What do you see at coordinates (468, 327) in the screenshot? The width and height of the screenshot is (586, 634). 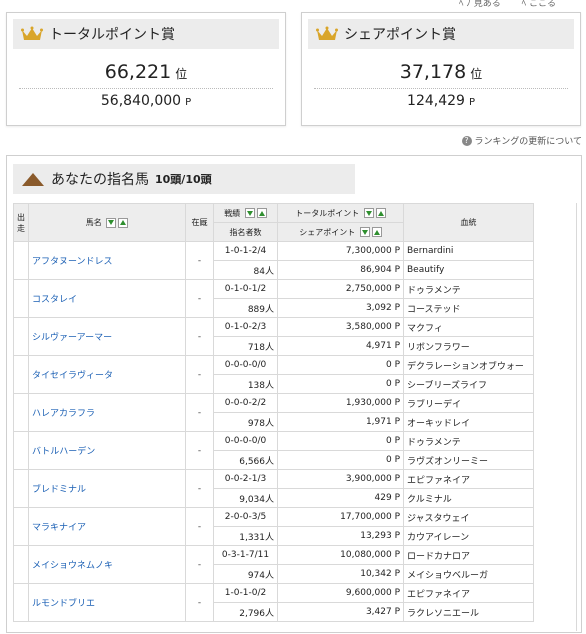 I see `sire-cell: マクフィ` at bounding box center [468, 327].